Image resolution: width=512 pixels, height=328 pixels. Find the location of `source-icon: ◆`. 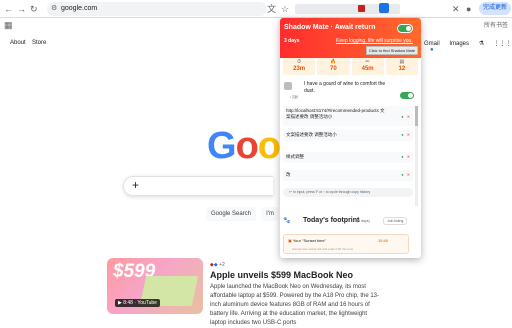

source-icon: ◆ is located at coordinates (215, 265).